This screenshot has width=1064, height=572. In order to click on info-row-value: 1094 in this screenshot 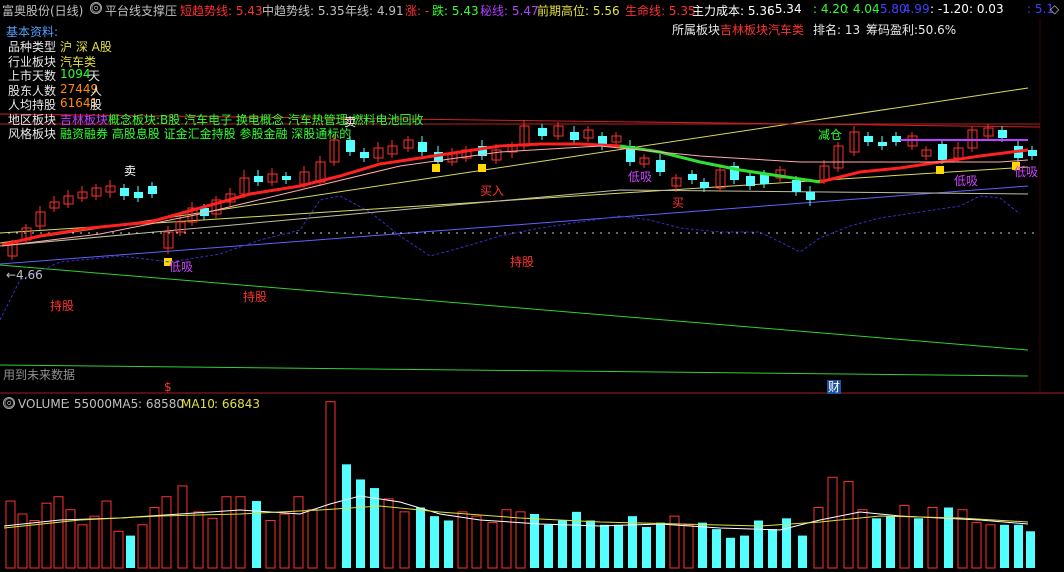, I will do `click(75, 74)`.